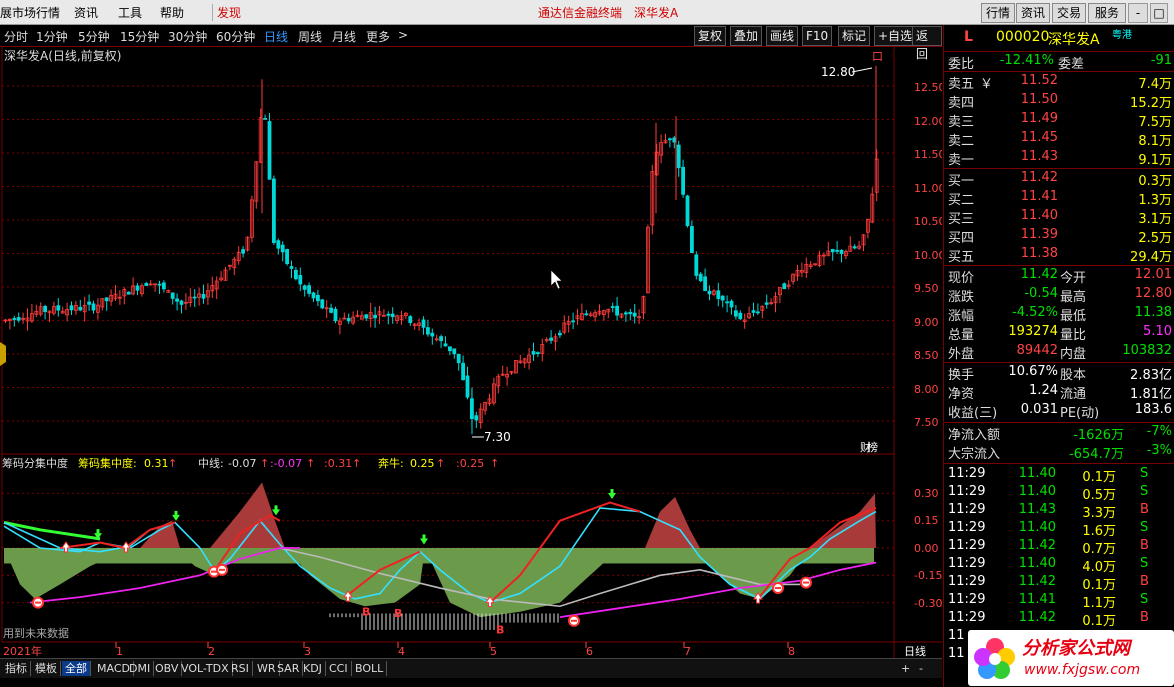 This screenshot has height=687, width=1174. Describe the element at coordinates (1099, 567) in the screenshot. I see `tick-volume: 4.0万` at that location.